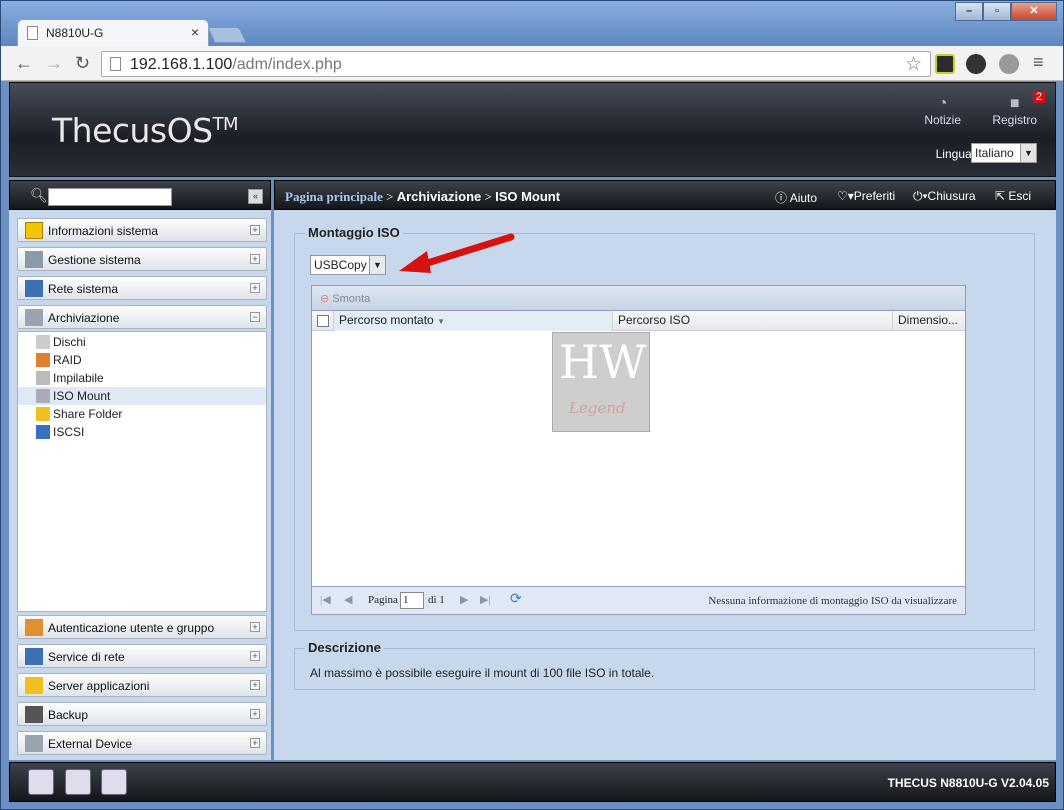  I want to click on tools-icon, so click(34, 259).